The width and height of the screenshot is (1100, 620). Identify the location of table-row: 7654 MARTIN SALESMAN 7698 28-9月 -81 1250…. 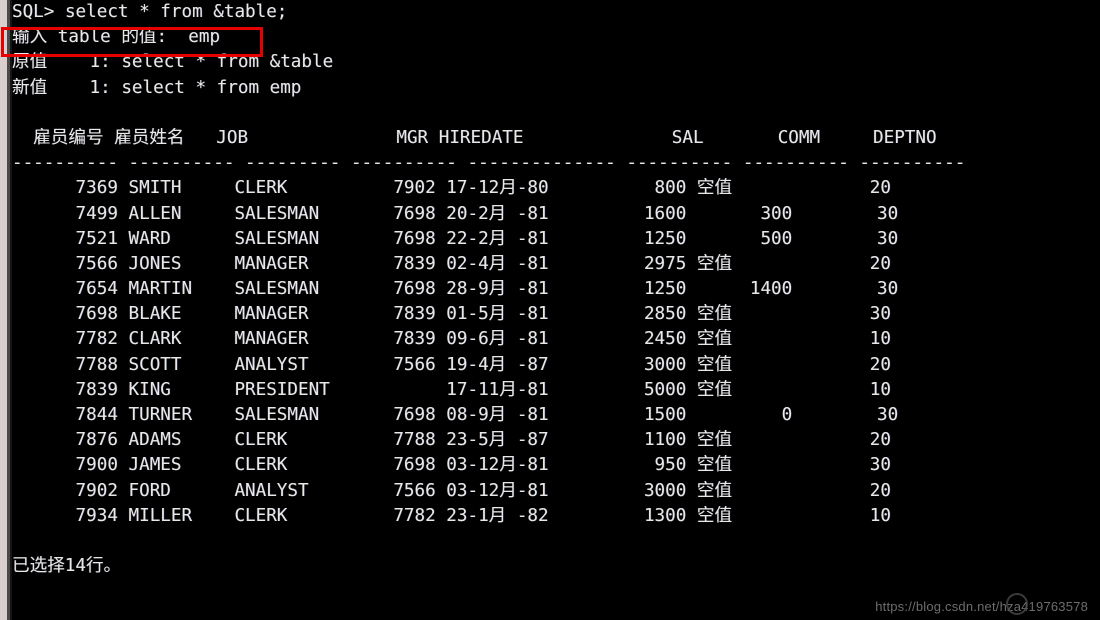
(455, 289).